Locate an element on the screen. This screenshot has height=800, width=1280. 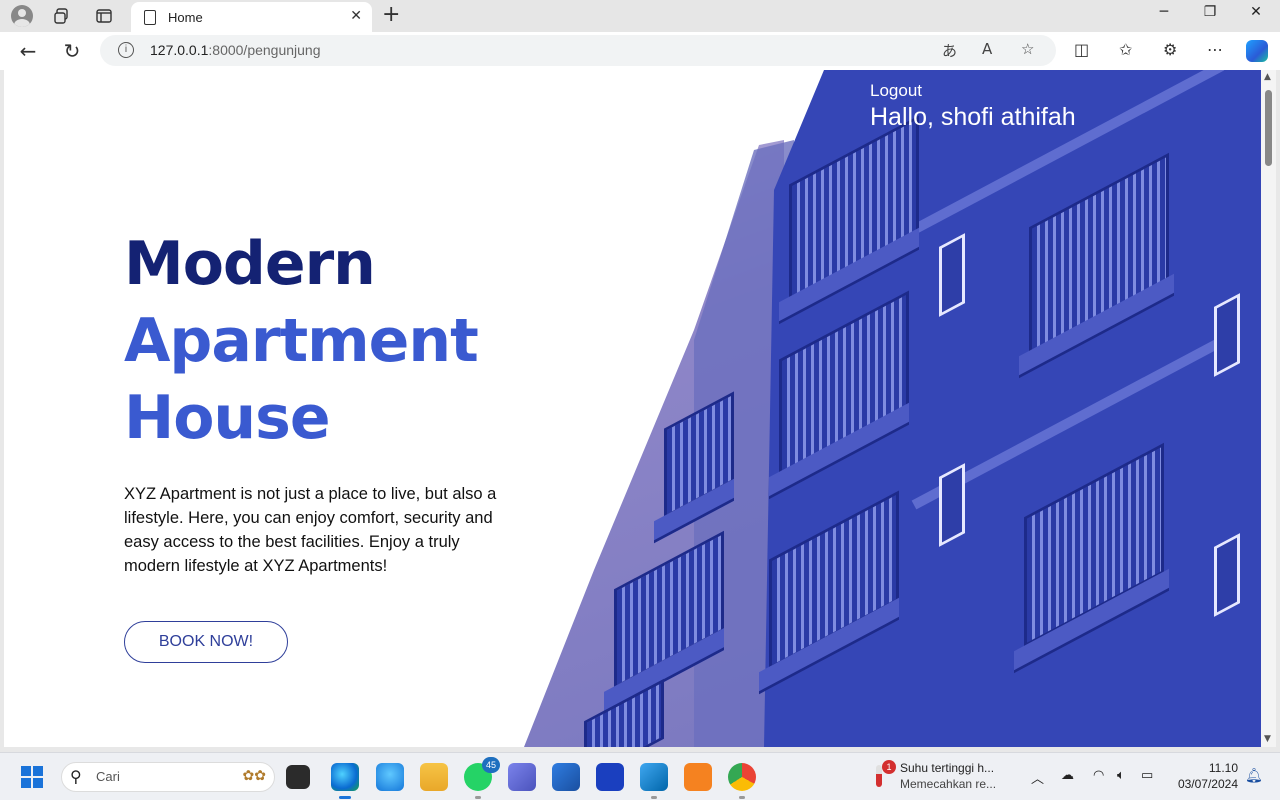
search-icon: ⚲ is located at coordinates (76, 776).